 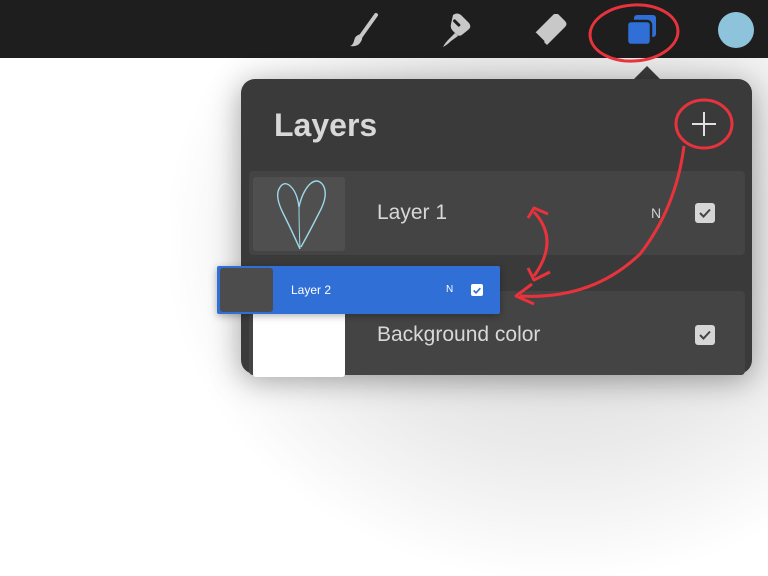 I want to click on layers-tool-button, so click(x=642, y=30).